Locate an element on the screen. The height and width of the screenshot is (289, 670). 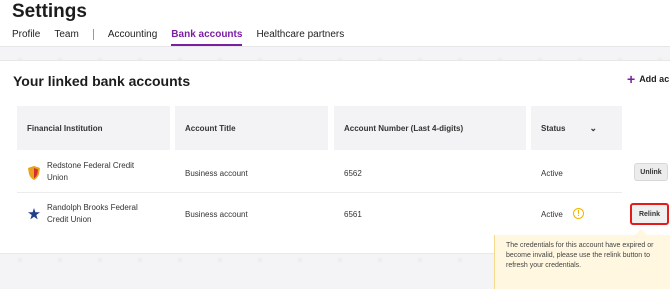
tab-bank-accounts: Bank accounts is located at coordinates (207, 37).